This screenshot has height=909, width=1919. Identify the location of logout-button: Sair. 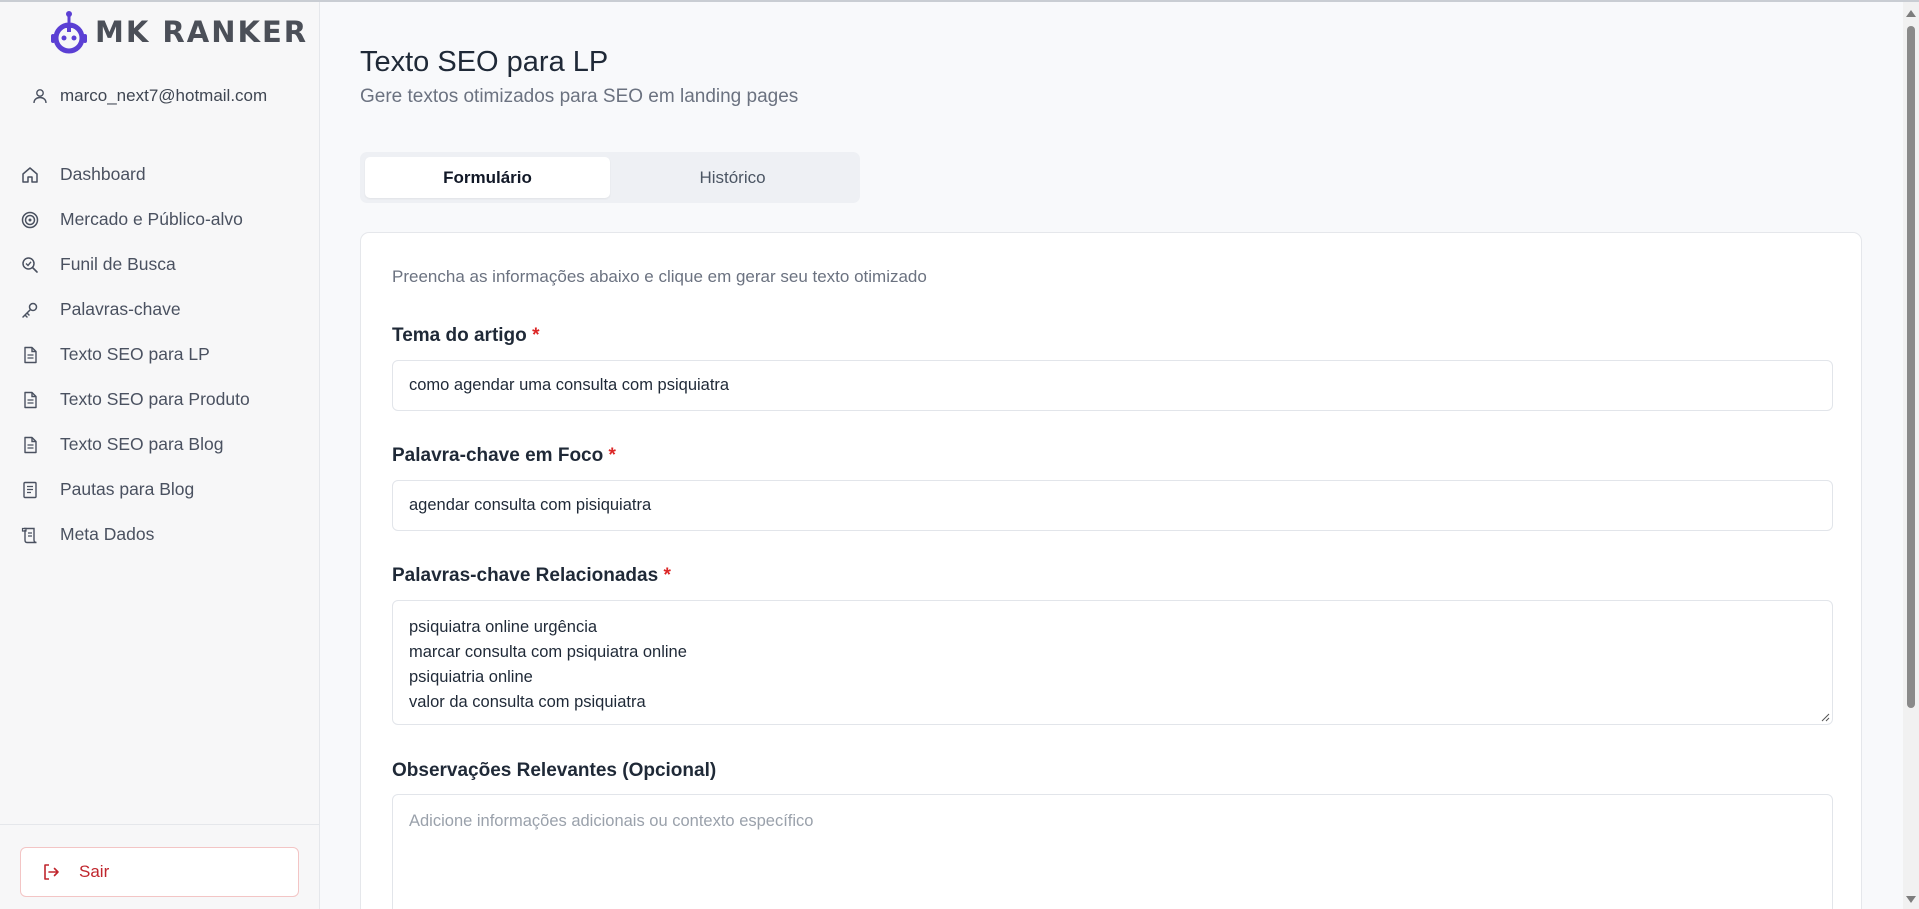
(159, 872).